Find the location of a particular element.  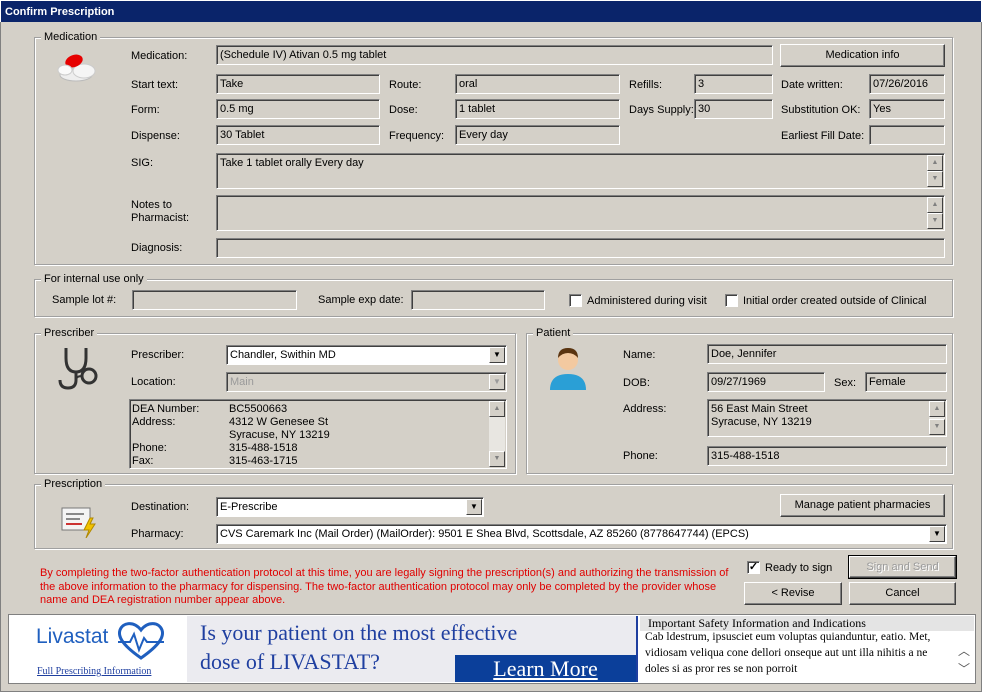

days-supply-field: 30 is located at coordinates (733, 109).